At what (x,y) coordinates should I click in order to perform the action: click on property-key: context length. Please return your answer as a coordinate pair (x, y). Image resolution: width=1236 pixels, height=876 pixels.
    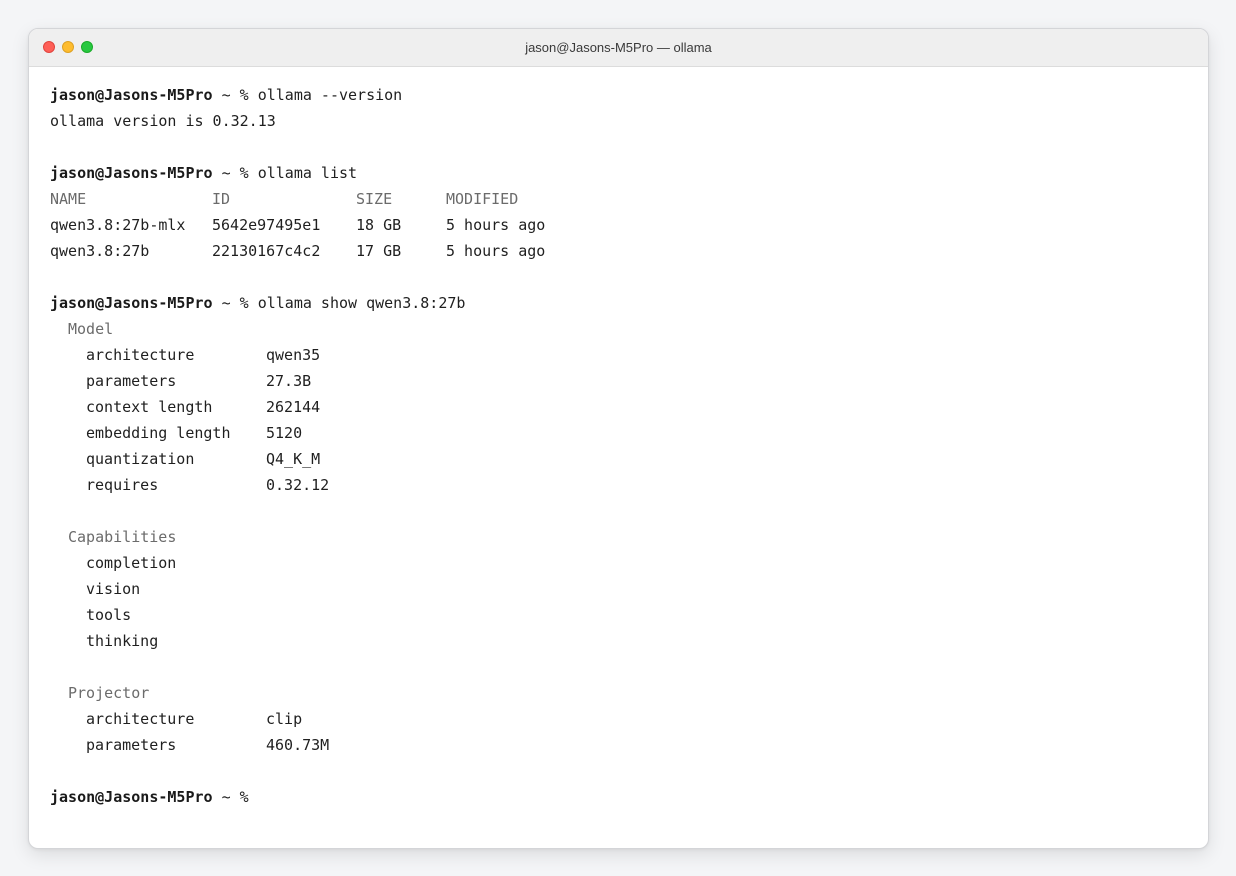
    Looking at the image, I should click on (149, 407).